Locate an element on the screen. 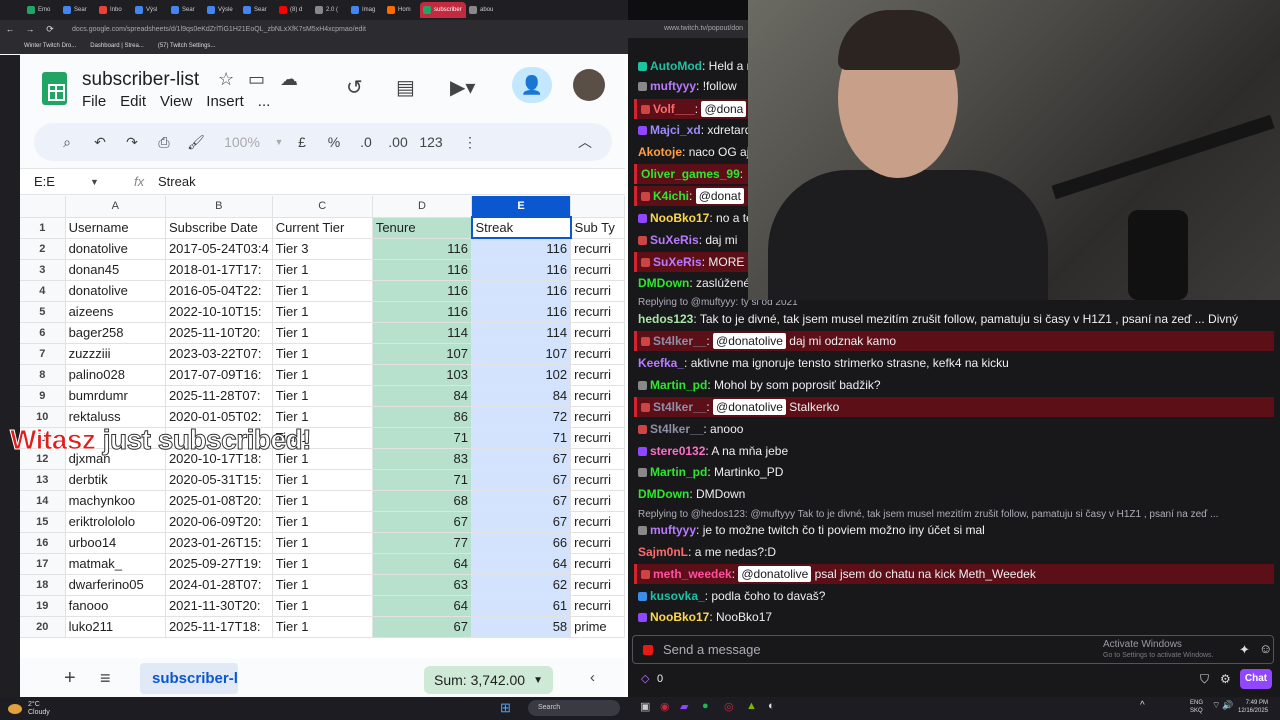 This screenshot has height=720, width=1280. move-folder-icon: ▭ is located at coordinates (256, 79).